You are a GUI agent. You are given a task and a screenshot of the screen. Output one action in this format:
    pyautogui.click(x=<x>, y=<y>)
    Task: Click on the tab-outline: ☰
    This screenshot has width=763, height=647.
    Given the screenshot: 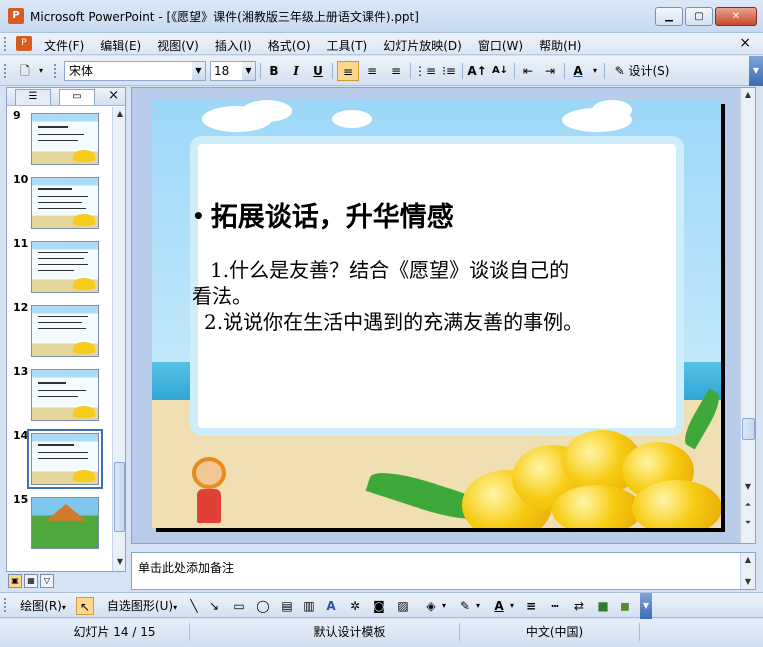 What is the action you would take?
    pyautogui.click(x=33, y=97)
    